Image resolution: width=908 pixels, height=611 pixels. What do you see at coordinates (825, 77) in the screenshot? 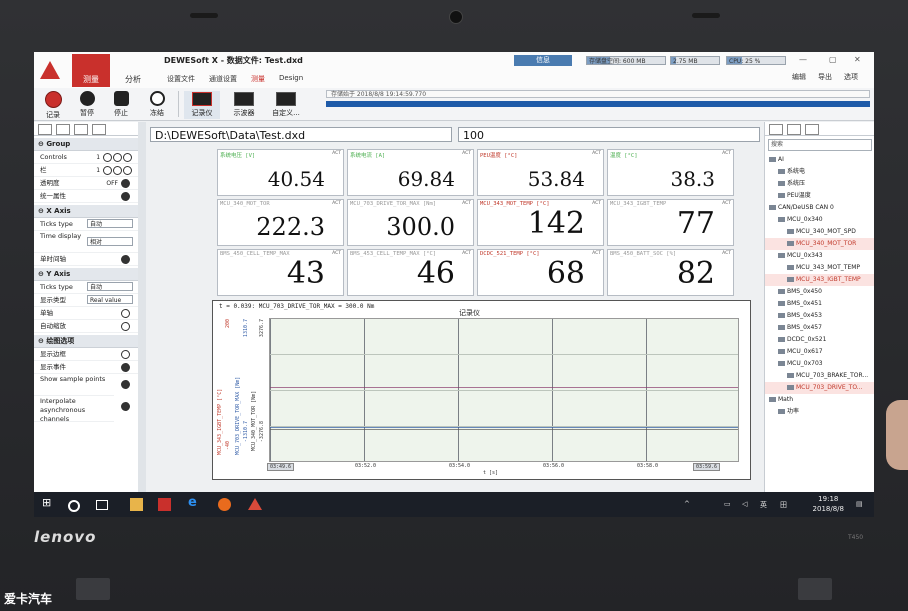
I see `export-button: 导出` at bounding box center [825, 77].